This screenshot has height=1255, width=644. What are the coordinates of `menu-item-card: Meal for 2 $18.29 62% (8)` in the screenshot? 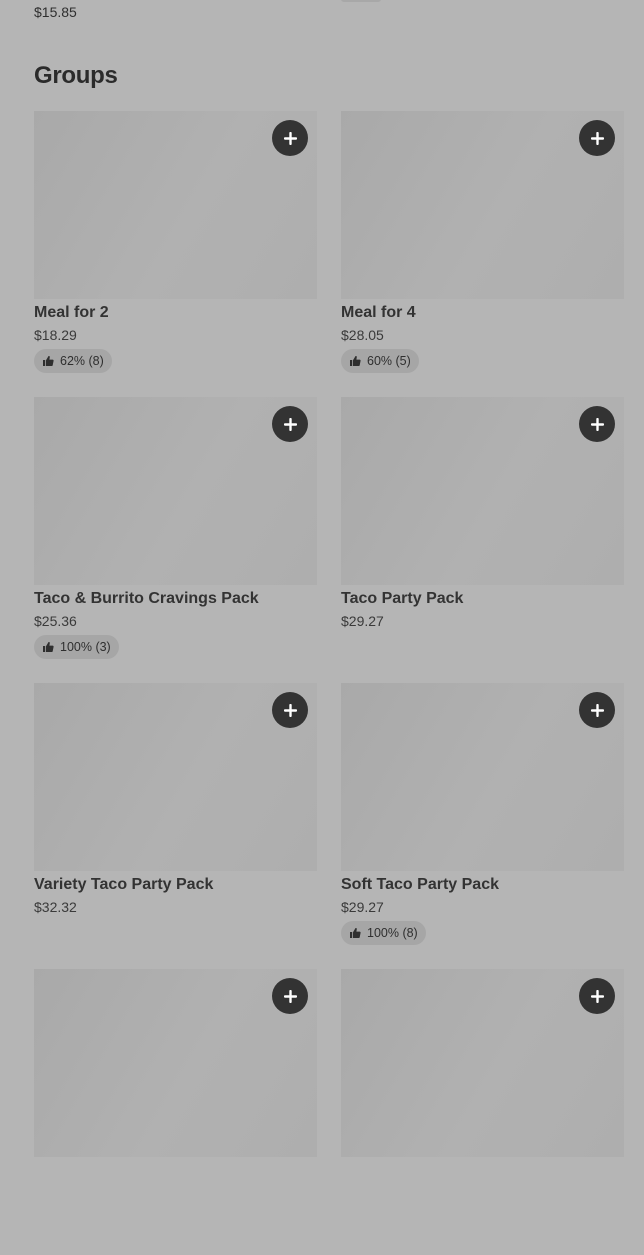 It's located at (175, 254).